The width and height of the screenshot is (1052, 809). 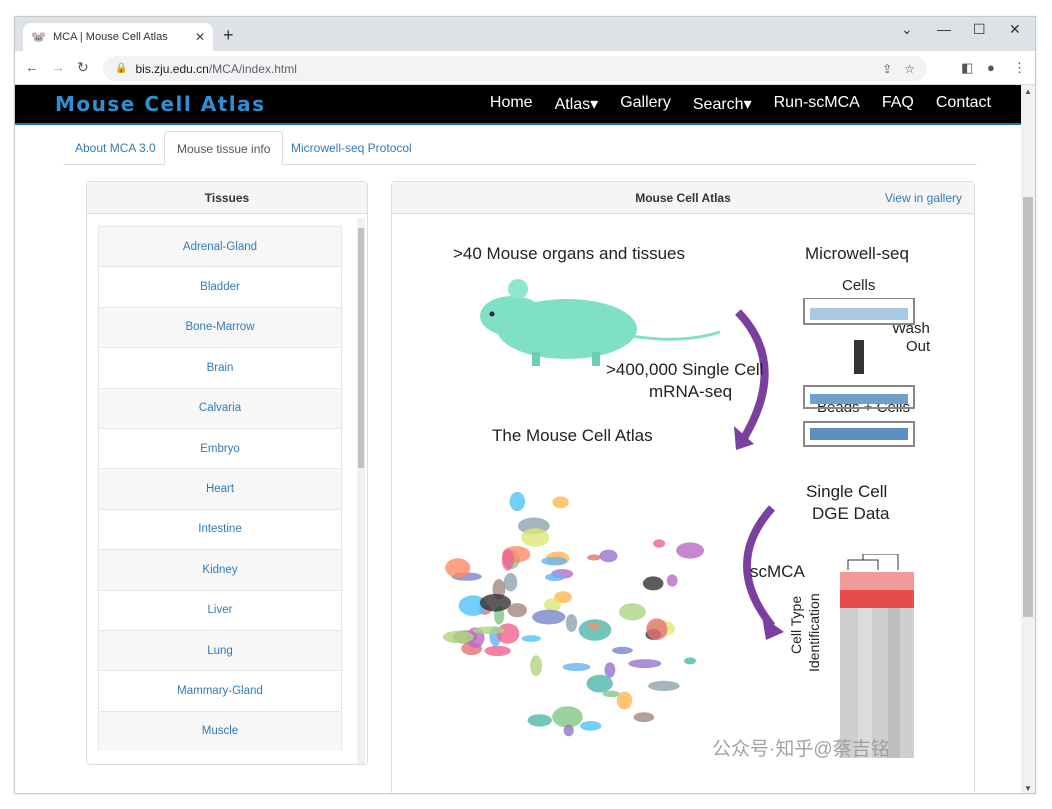 What do you see at coordinates (600, 322) in the screenshot?
I see `mouse-illustration` at bounding box center [600, 322].